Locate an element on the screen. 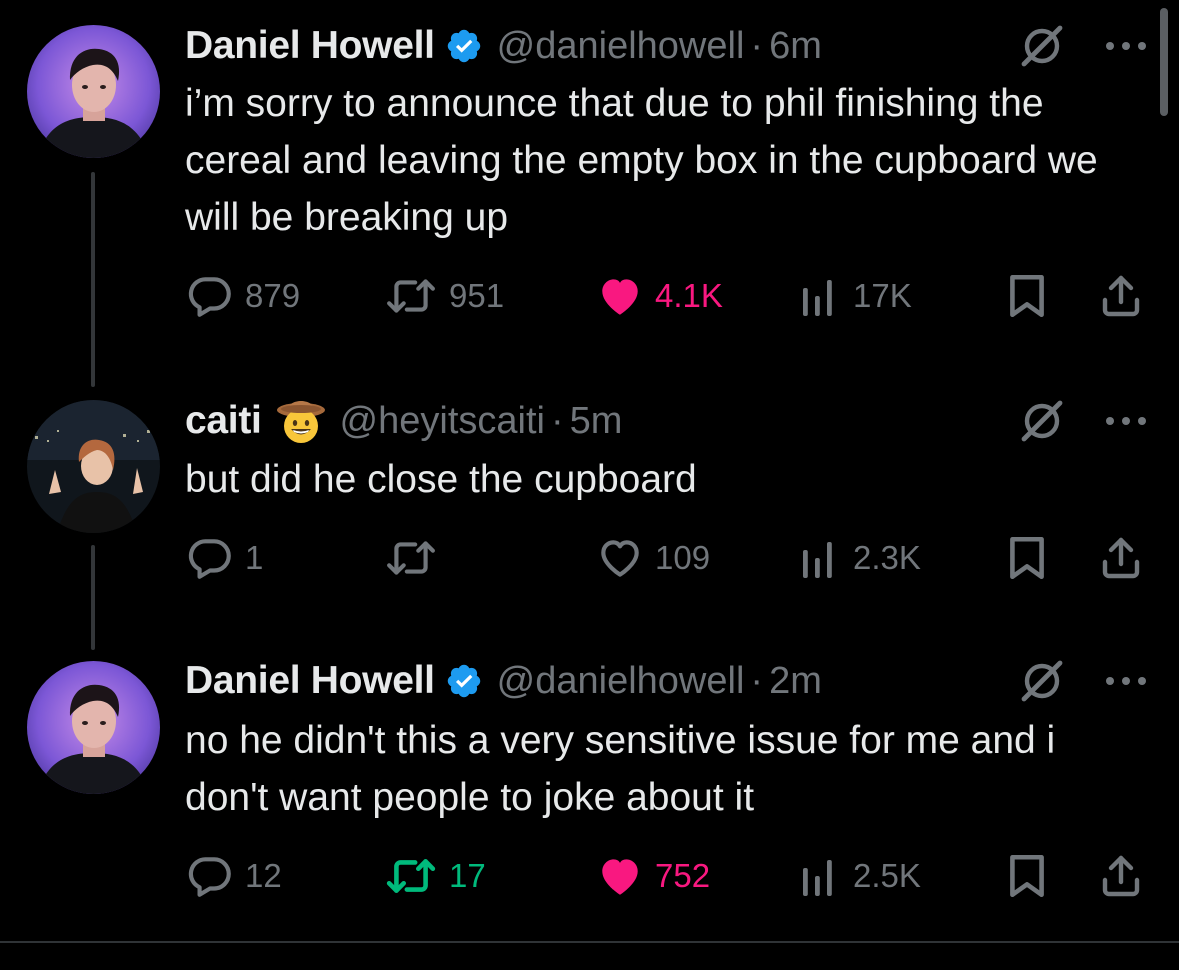 This screenshot has height=970, width=1179. reply-button: 12 is located at coordinates (233, 876).